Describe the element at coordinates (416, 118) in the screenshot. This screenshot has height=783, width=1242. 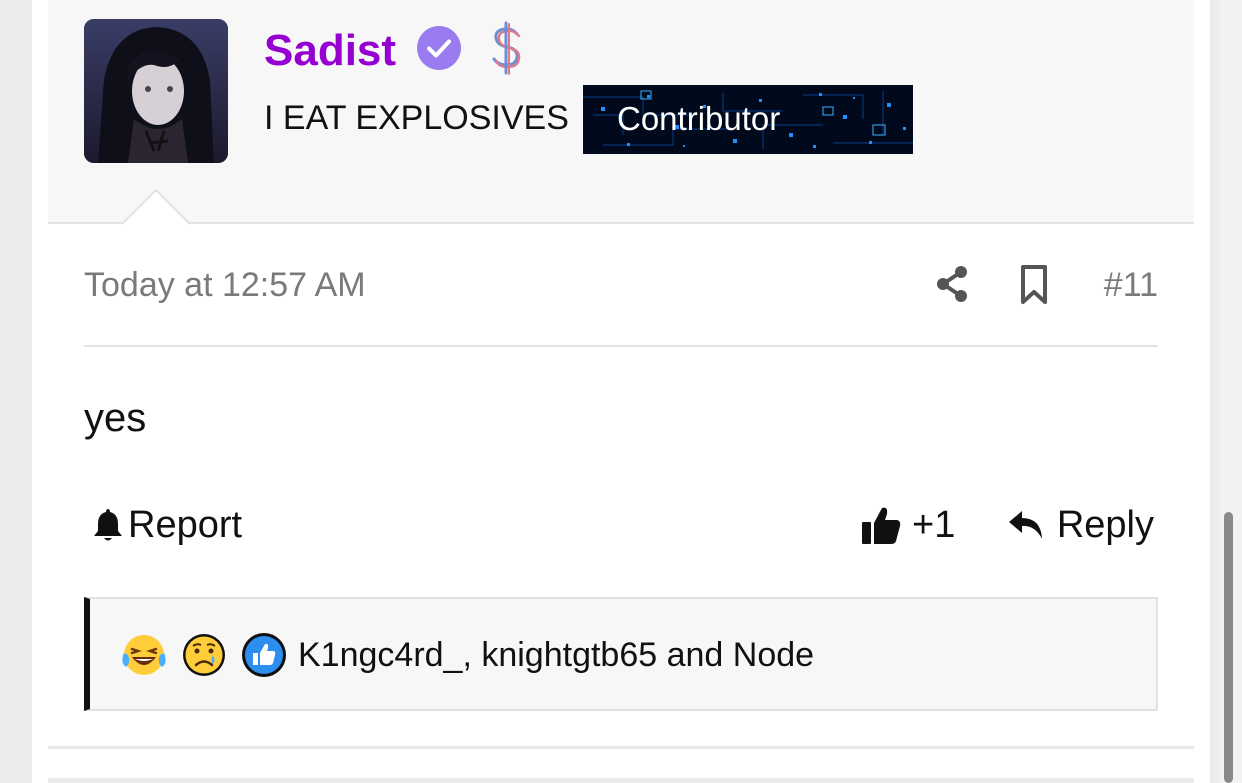
I see `user-title: I EAT EXPLOSIVES` at that location.